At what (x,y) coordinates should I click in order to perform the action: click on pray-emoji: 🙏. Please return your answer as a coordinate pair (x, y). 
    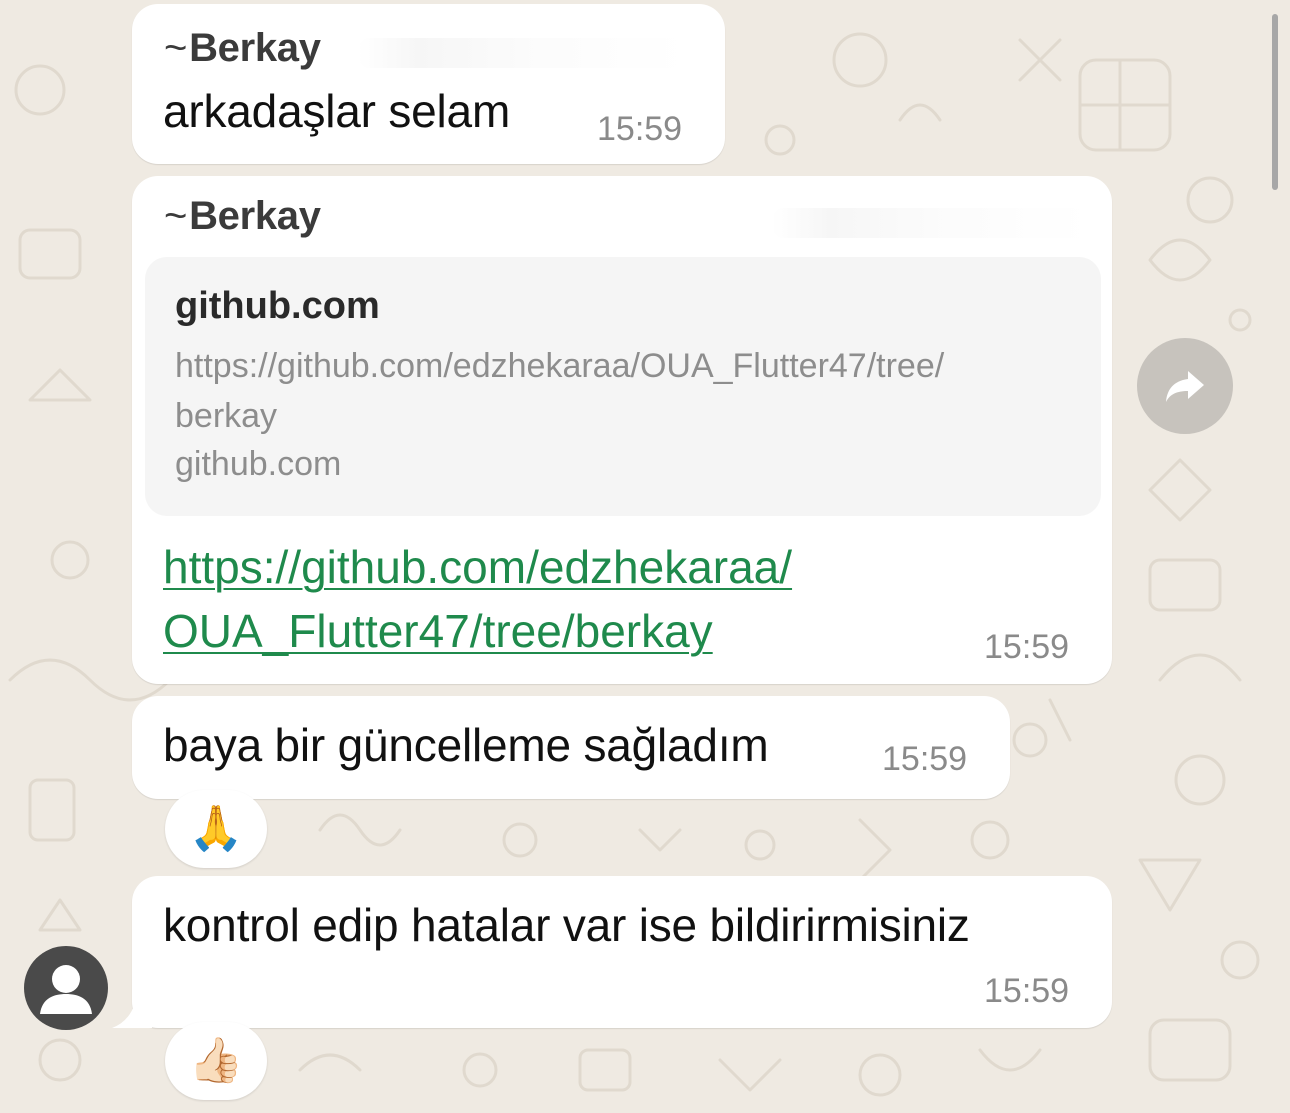
    Looking at the image, I should click on (216, 828).